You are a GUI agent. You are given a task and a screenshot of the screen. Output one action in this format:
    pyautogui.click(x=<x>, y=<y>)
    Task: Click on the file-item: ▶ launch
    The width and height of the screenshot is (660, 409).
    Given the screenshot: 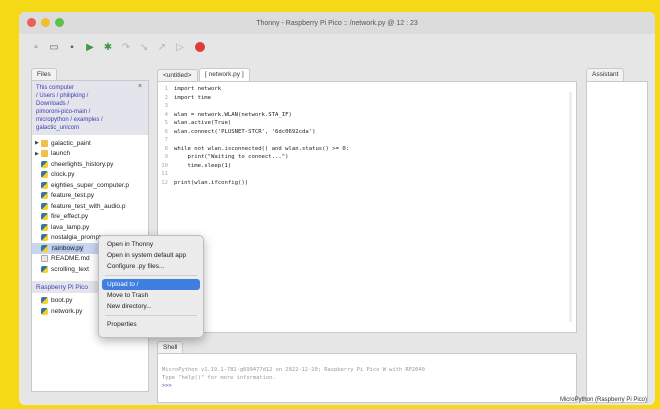 What is the action you would take?
    pyautogui.click(x=90, y=154)
    